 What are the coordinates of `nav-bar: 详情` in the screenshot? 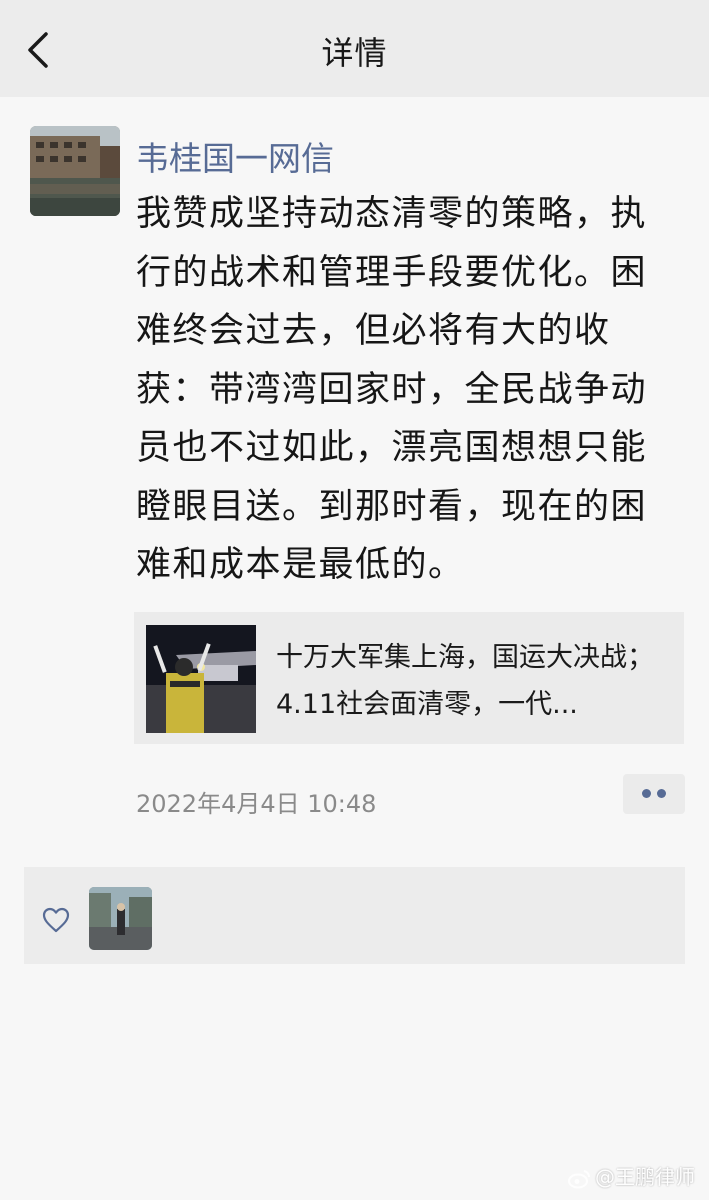 It's located at (354, 48).